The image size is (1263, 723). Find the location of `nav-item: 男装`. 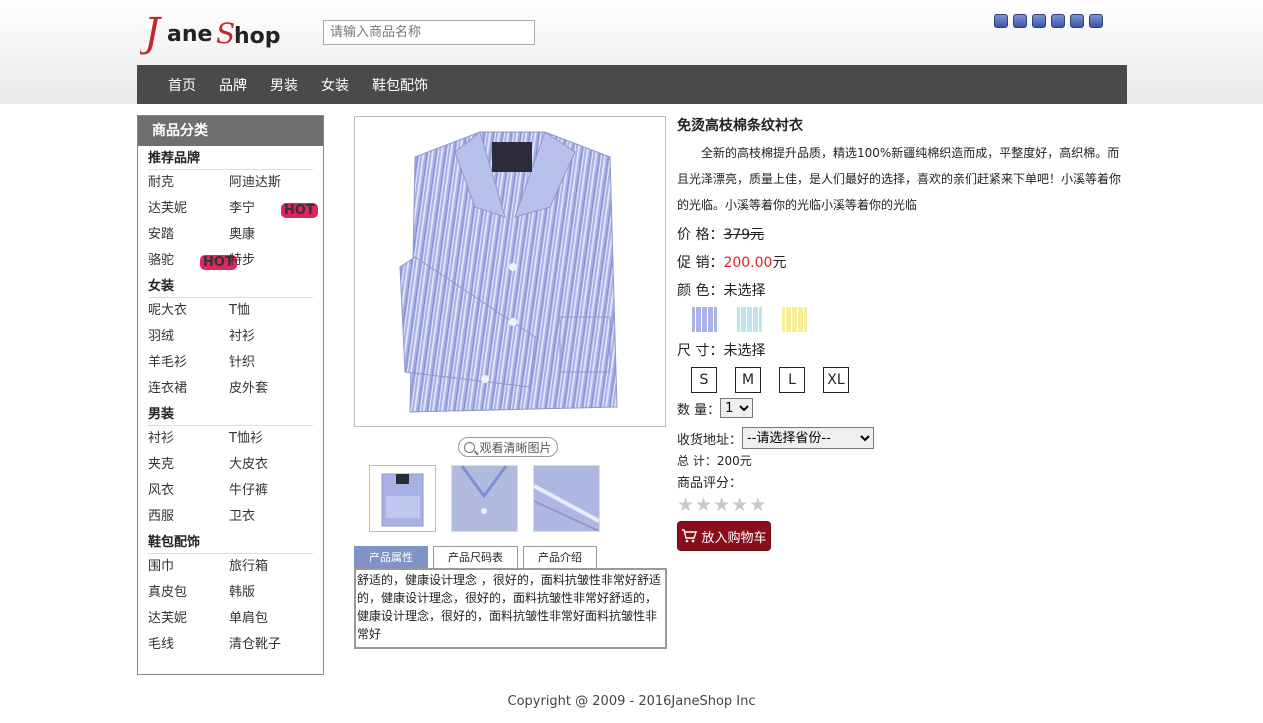

nav-item: 男装 is located at coordinates (284, 85).